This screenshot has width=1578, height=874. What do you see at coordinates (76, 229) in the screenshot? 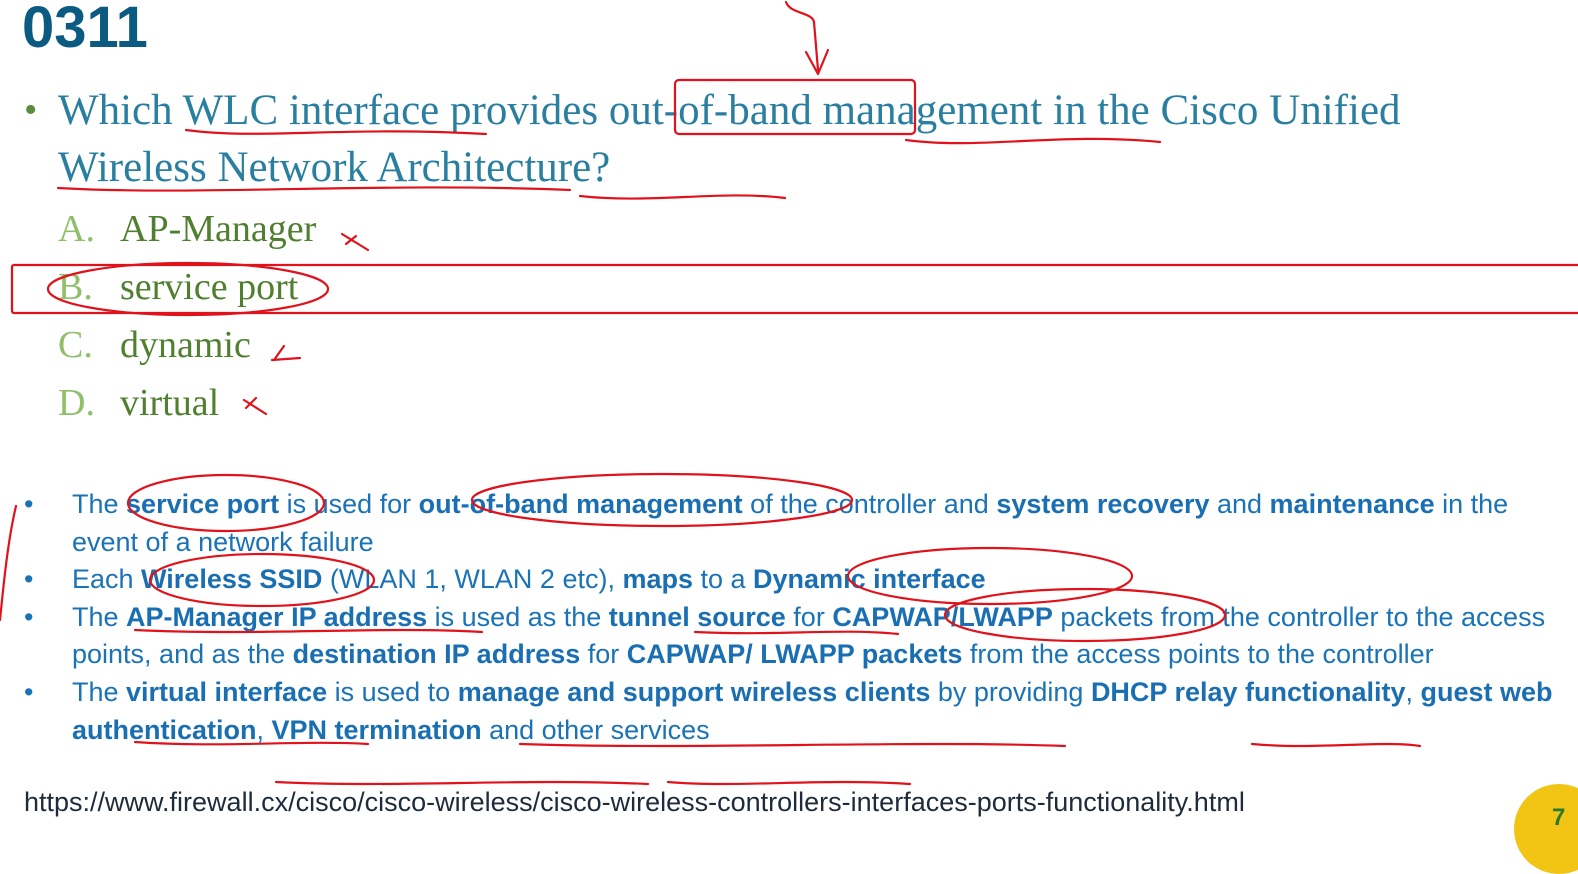
I see `option-letter: A.` at bounding box center [76, 229].